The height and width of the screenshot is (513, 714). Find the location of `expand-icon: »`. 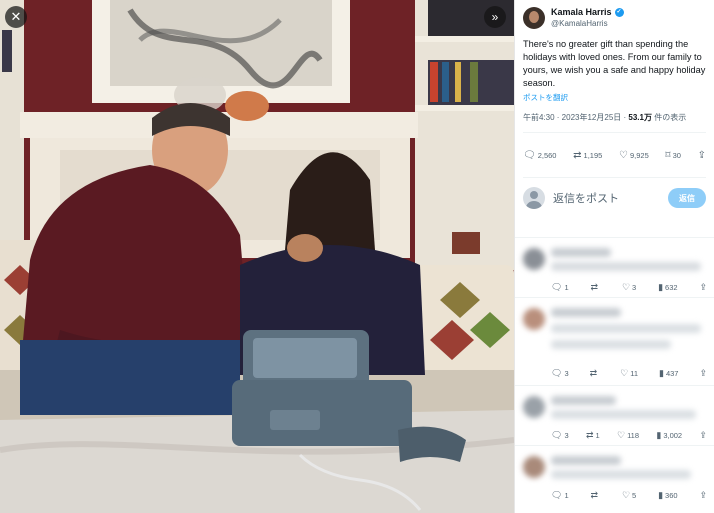

expand-icon: » is located at coordinates (495, 17).